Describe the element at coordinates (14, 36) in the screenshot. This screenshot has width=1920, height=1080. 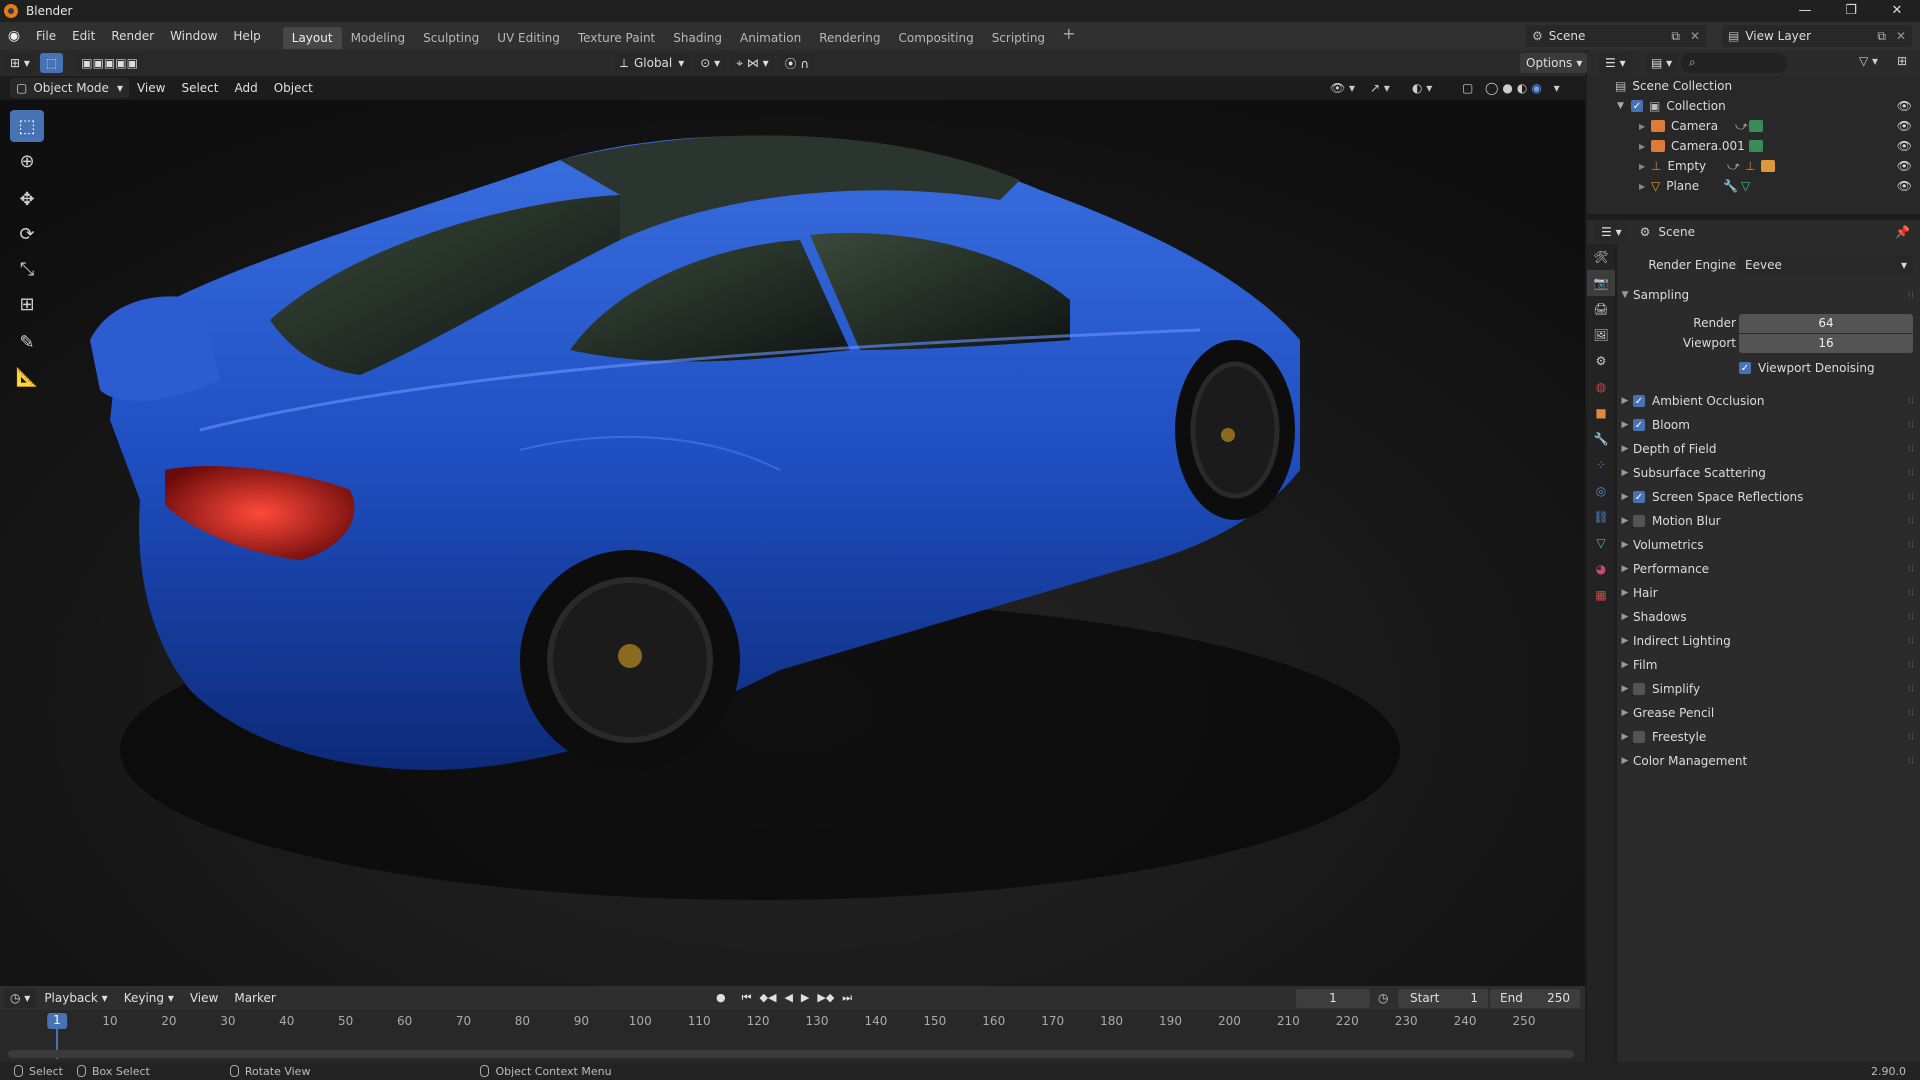
I see `blender-menu-icon: ◉` at that location.